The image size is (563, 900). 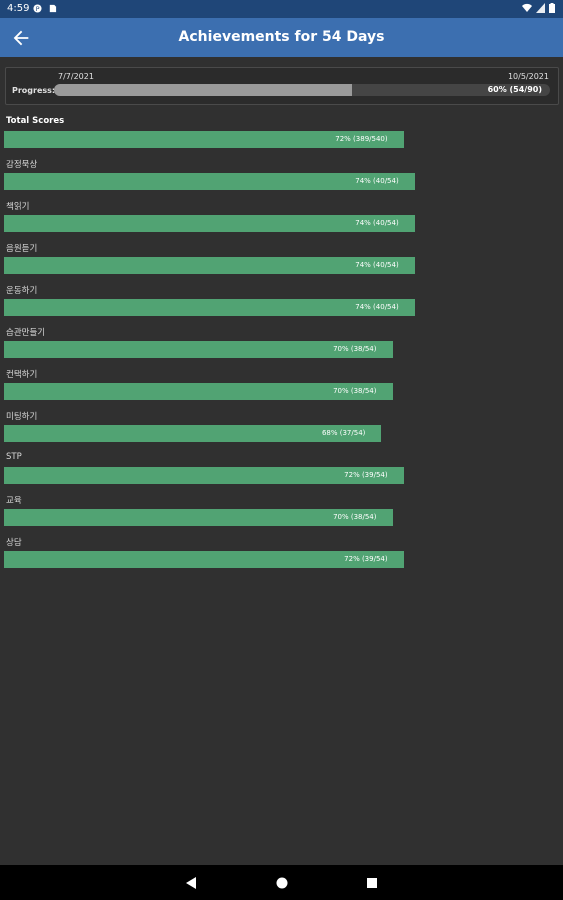 I want to click on achievement-label: 상담, so click(x=14, y=543).